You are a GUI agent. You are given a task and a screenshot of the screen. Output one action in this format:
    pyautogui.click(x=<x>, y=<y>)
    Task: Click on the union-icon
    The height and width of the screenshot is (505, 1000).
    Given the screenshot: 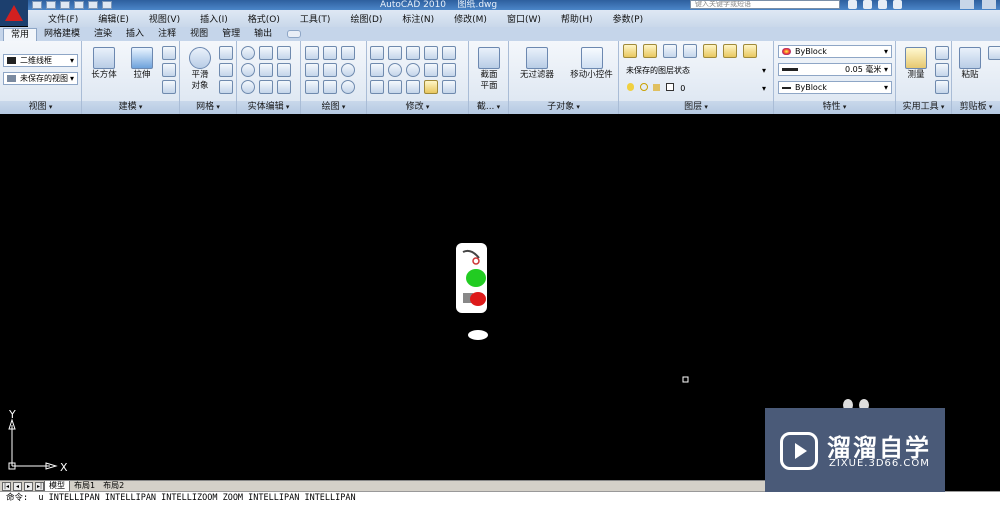 What is the action you would take?
    pyautogui.click(x=248, y=53)
    